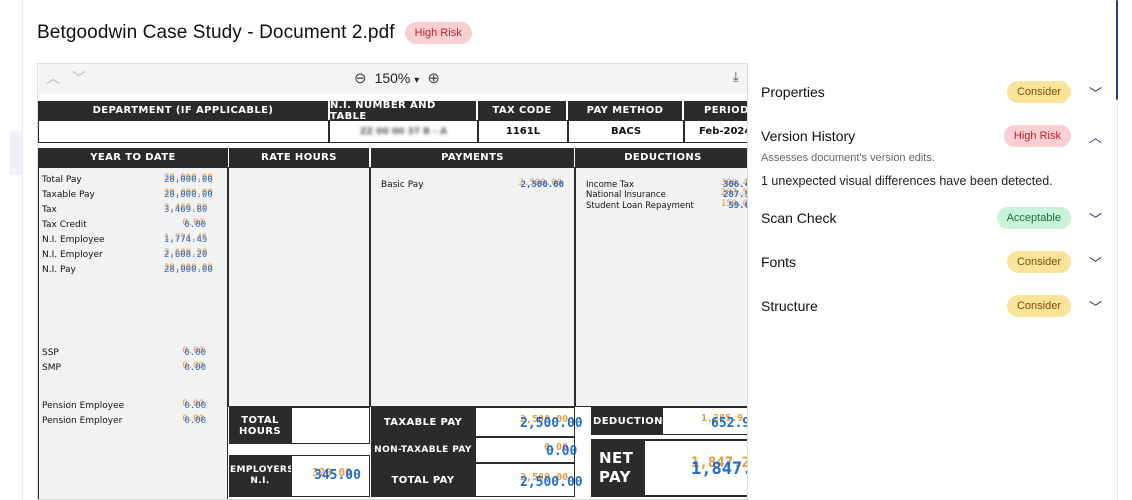 The image size is (1132, 500). What do you see at coordinates (330, 425) in the screenshot?
I see `total-hours-value` at bounding box center [330, 425].